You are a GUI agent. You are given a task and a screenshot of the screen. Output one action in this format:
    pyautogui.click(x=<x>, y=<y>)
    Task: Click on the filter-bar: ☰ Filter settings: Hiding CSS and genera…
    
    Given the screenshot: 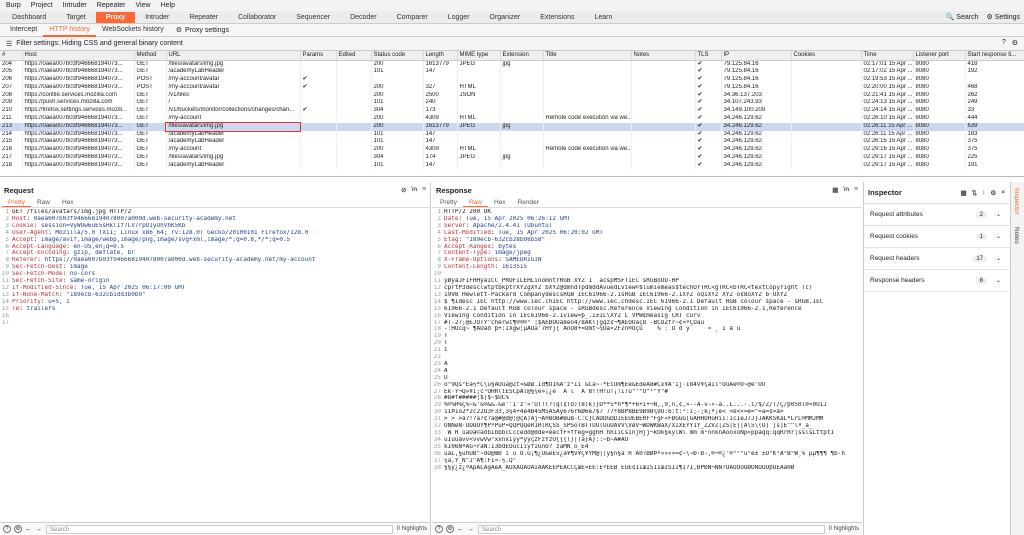 What is the action you would take?
    pyautogui.click(x=512, y=44)
    